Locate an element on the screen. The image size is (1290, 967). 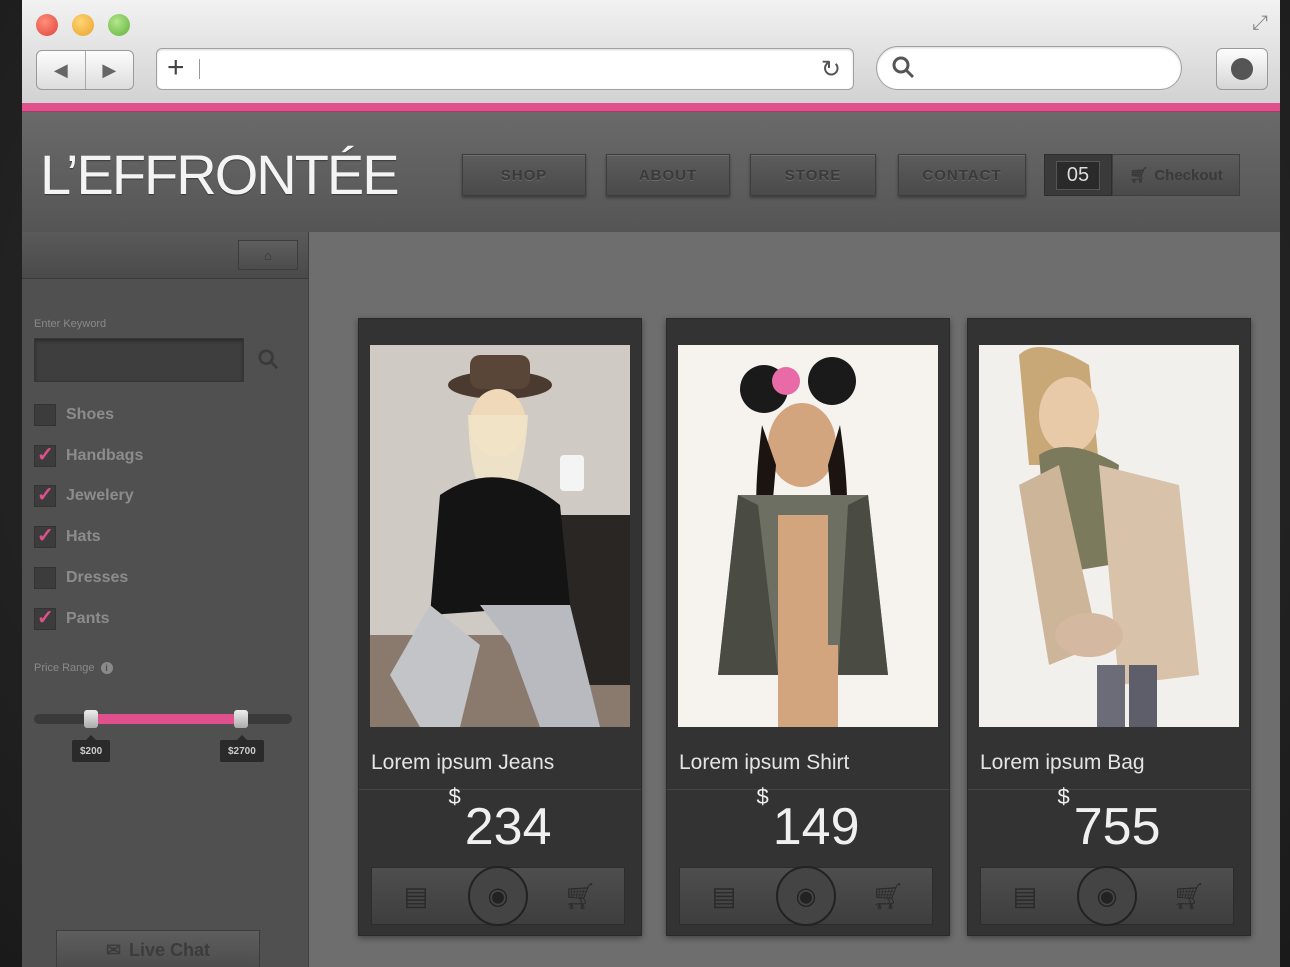
back-arrow-icon: ◀ is located at coordinates (61, 70).